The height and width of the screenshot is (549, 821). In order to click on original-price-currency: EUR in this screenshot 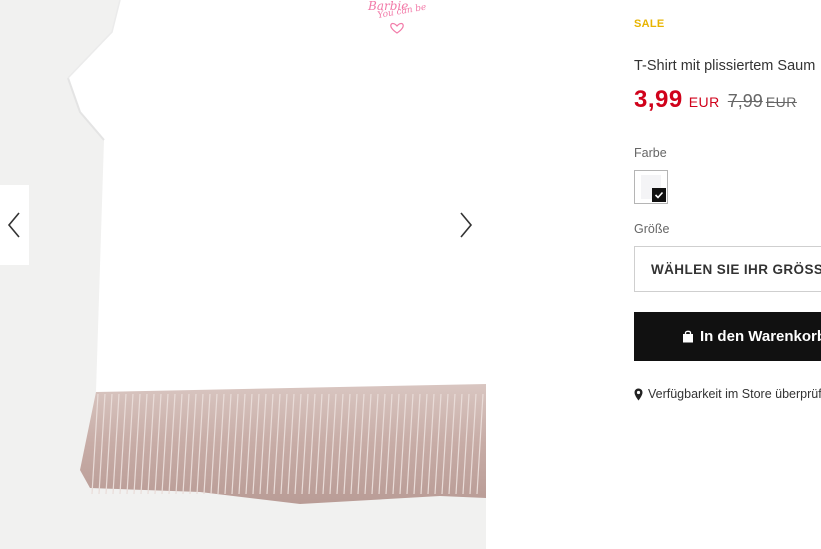, I will do `click(781, 102)`.